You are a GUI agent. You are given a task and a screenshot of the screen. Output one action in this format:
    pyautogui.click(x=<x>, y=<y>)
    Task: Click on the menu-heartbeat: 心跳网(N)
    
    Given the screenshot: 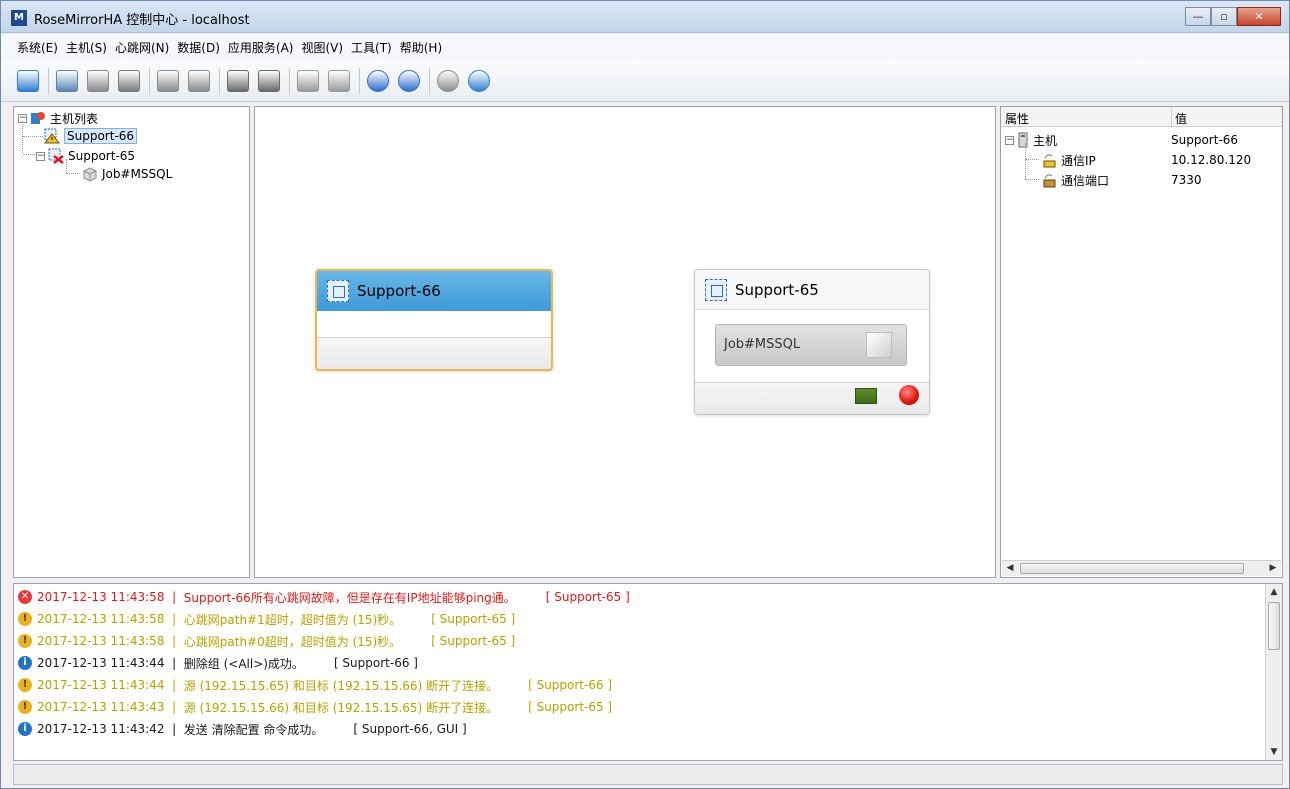 What is the action you would take?
    pyautogui.click(x=142, y=47)
    